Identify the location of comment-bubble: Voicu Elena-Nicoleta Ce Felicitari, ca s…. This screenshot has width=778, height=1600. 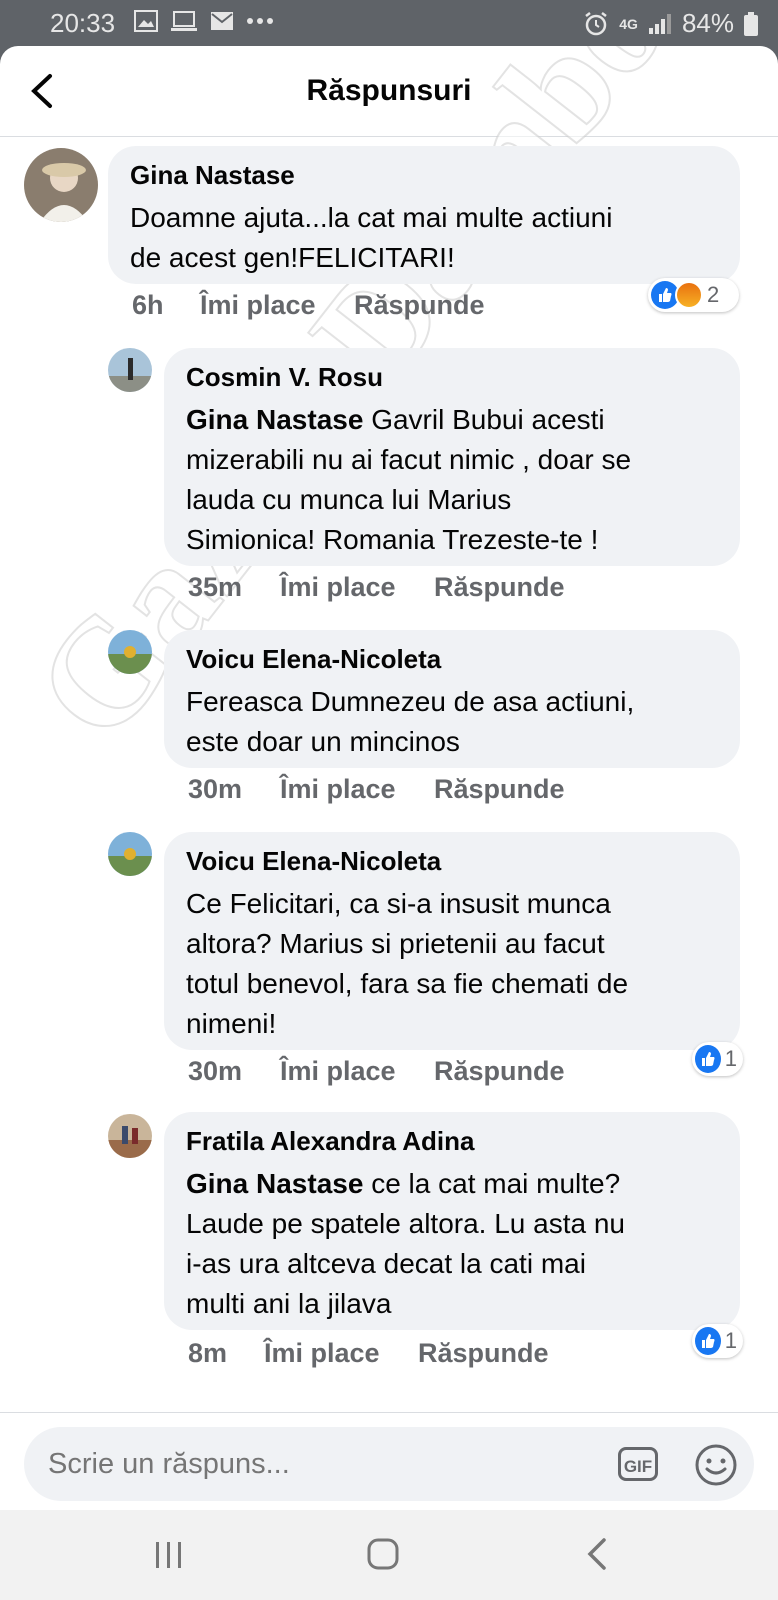
(452, 941).